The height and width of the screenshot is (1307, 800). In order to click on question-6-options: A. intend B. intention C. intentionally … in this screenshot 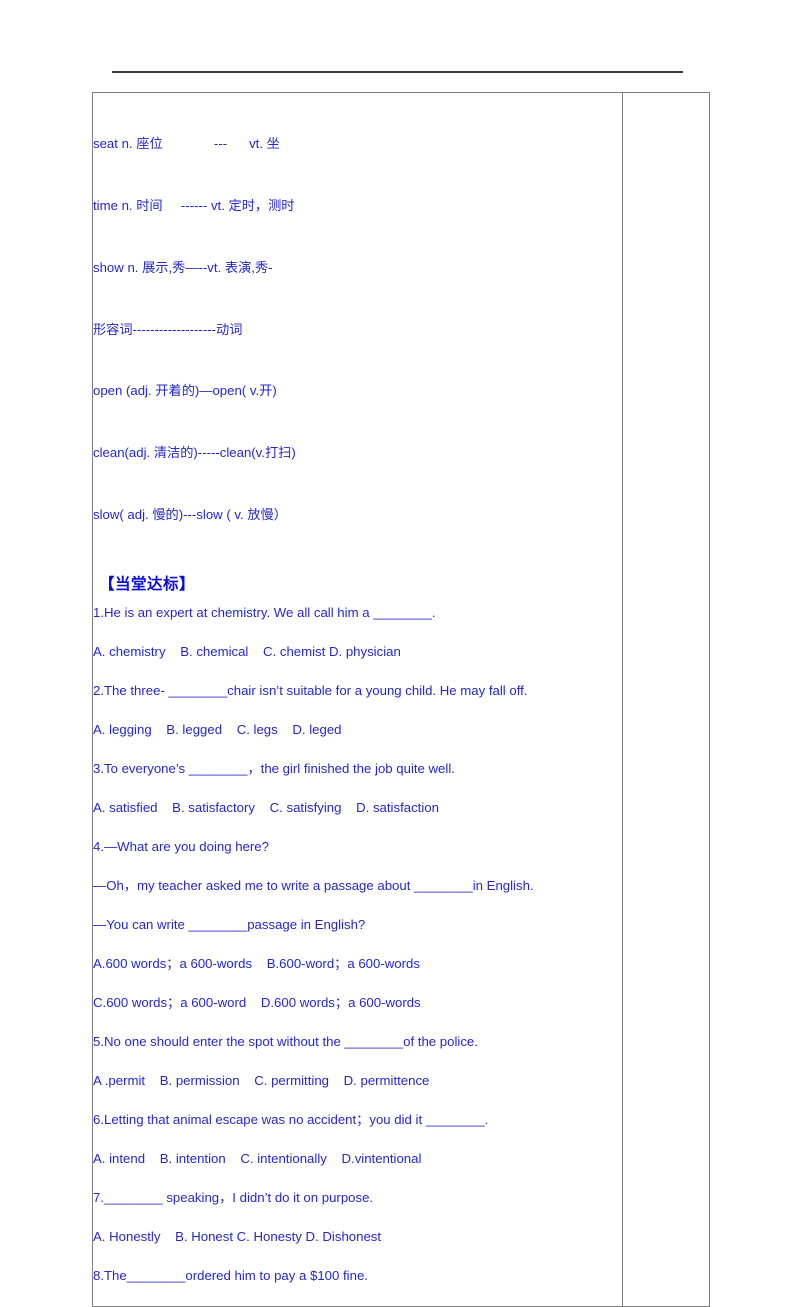, I will do `click(257, 1158)`.